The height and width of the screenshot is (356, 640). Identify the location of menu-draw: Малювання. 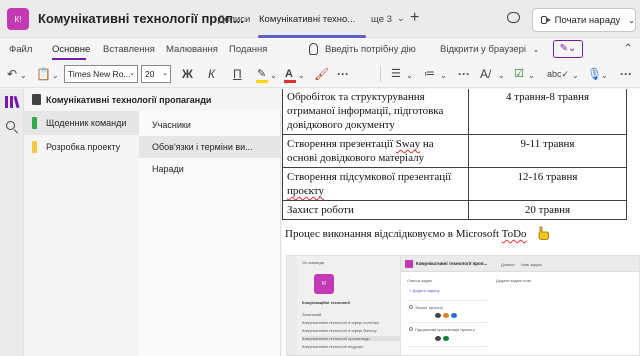
(192, 49).